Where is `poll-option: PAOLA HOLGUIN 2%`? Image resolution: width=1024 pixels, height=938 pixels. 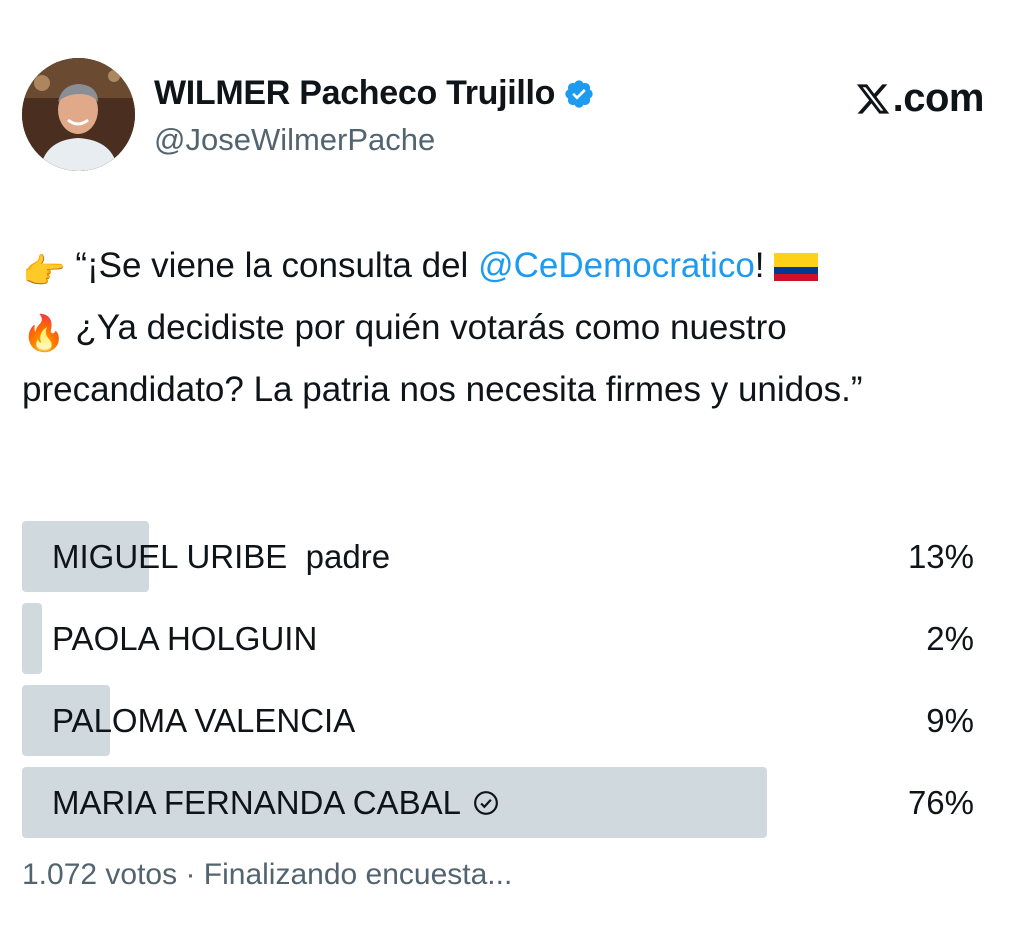
poll-option: PAOLA HOLGUIN 2% is located at coordinates (498, 638).